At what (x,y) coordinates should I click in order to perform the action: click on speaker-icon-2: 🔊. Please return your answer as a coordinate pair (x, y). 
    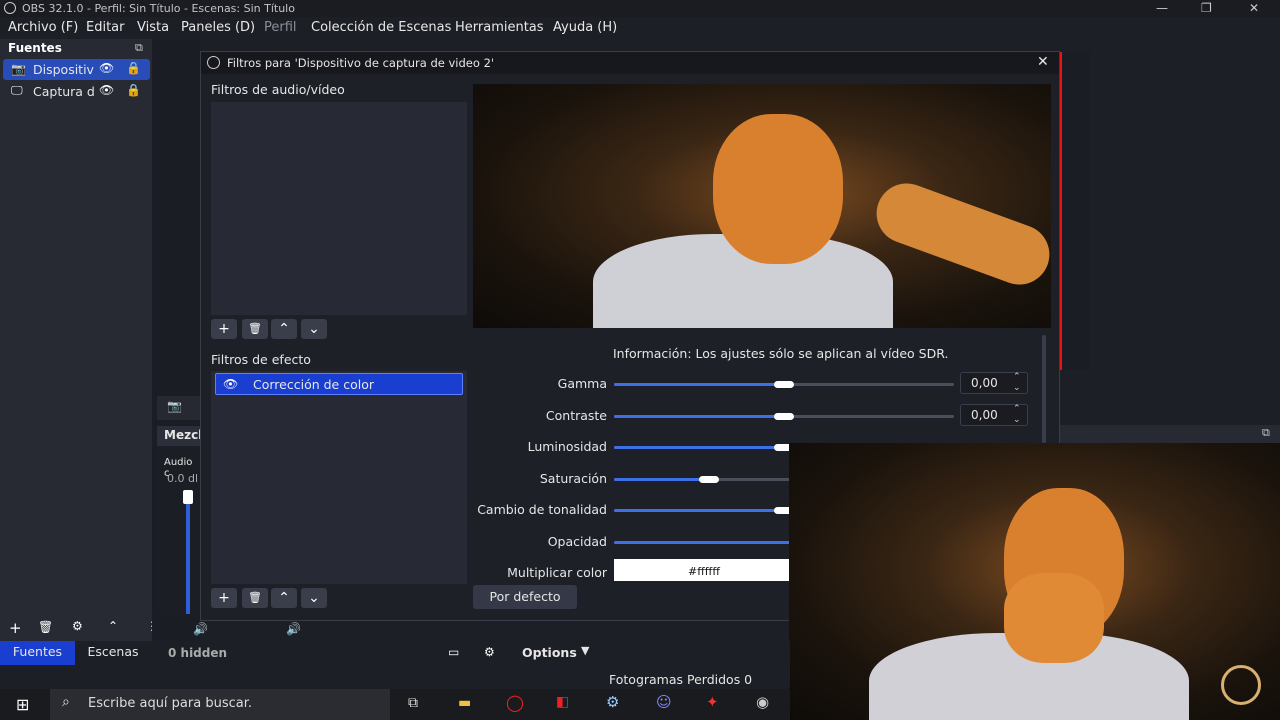
    Looking at the image, I should click on (293, 629).